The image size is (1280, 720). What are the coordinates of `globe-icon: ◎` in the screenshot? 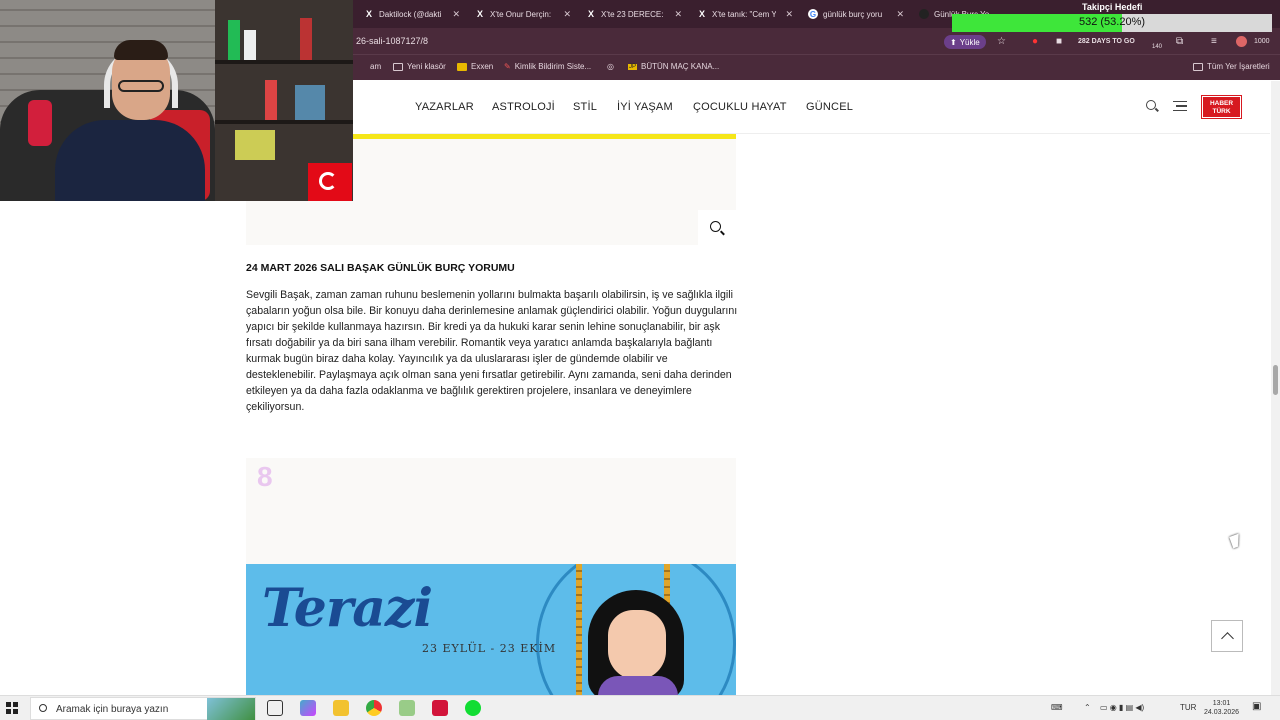 It's located at (610, 66).